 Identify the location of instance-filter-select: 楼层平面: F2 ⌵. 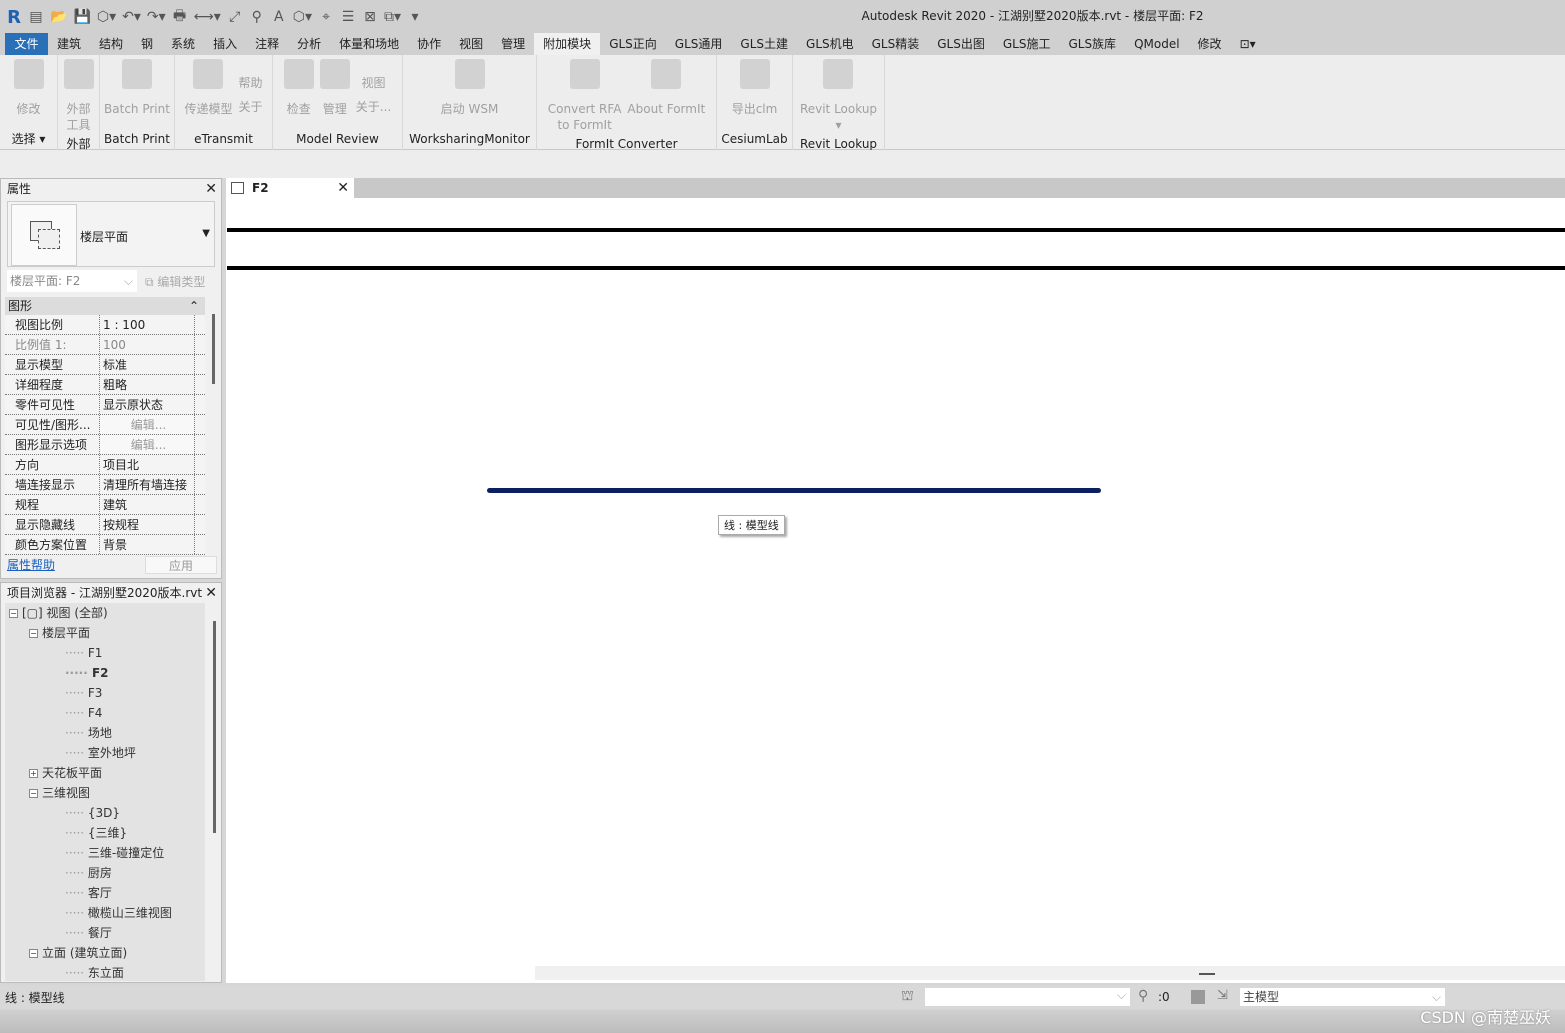
(72, 281).